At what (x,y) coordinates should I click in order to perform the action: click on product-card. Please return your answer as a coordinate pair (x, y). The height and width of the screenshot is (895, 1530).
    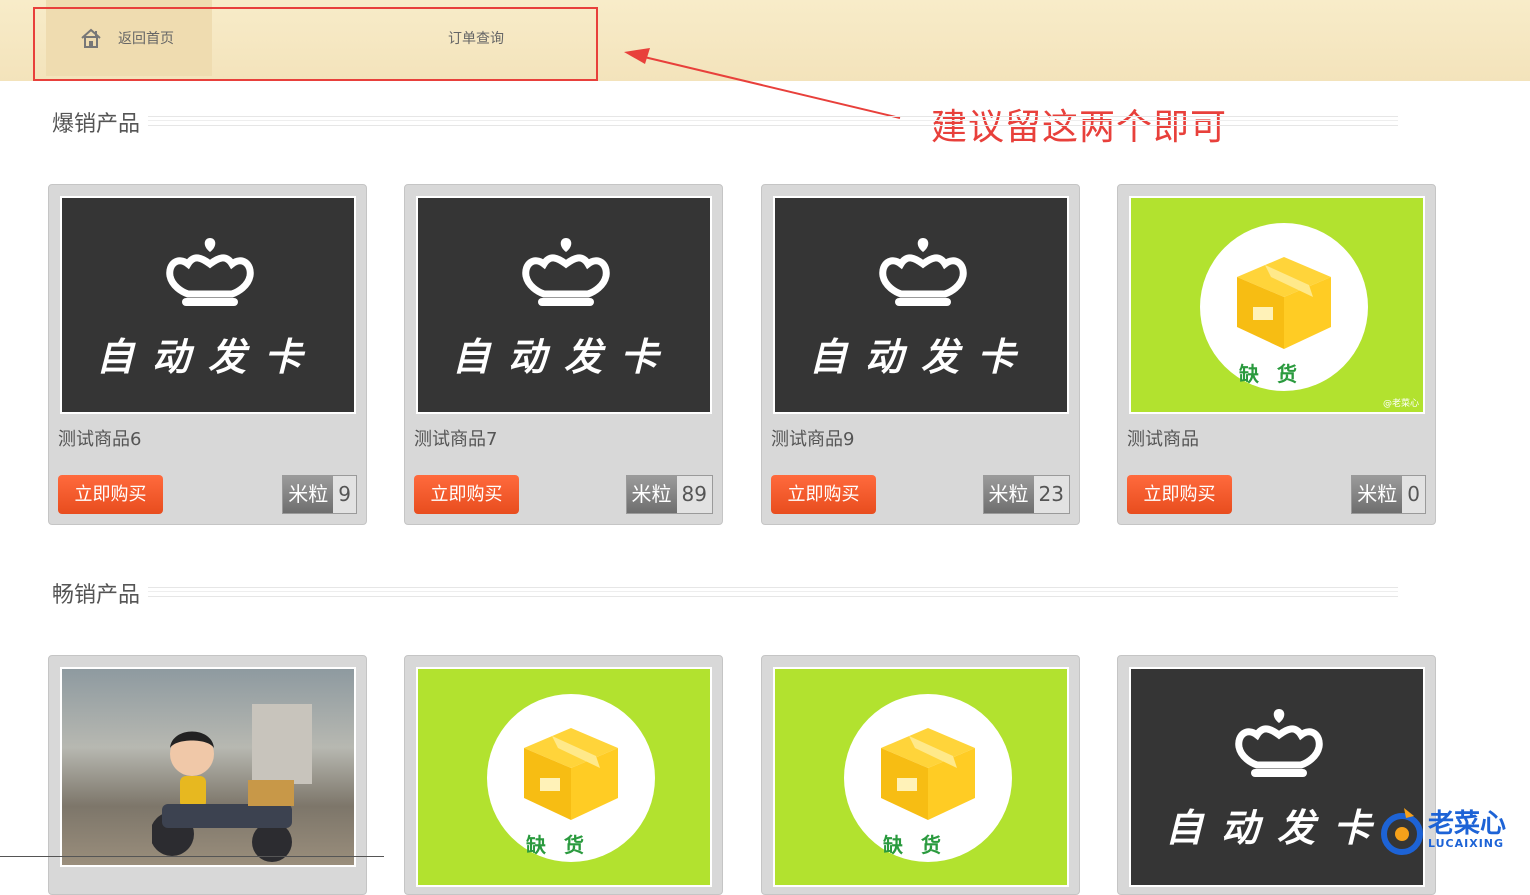
    Looking at the image, I should click on (207, 775).